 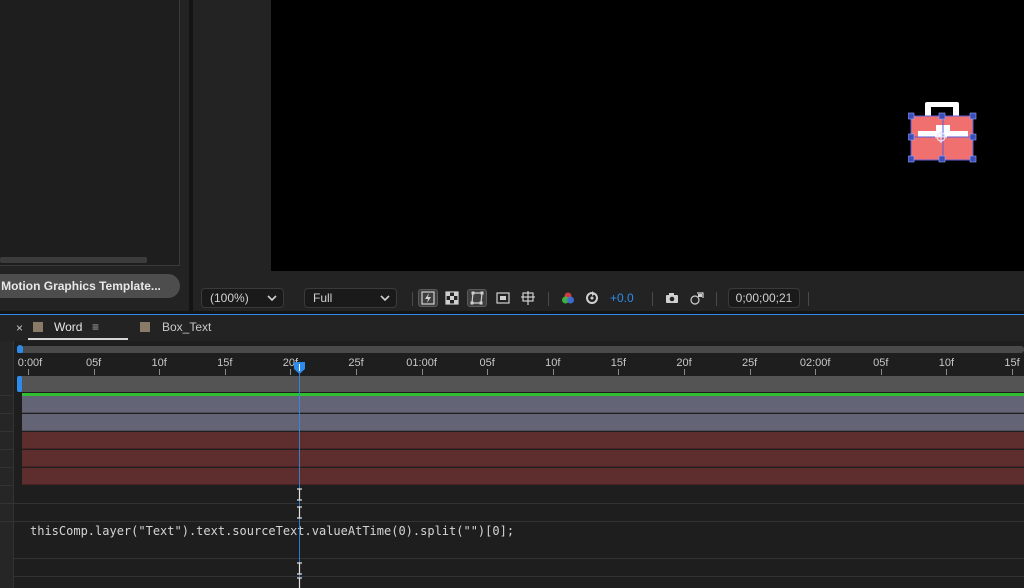 What do you see at coordinates (299, 479) in the screenshot?
I see `current-time-indicator-line` at bounding box center [299, 479].